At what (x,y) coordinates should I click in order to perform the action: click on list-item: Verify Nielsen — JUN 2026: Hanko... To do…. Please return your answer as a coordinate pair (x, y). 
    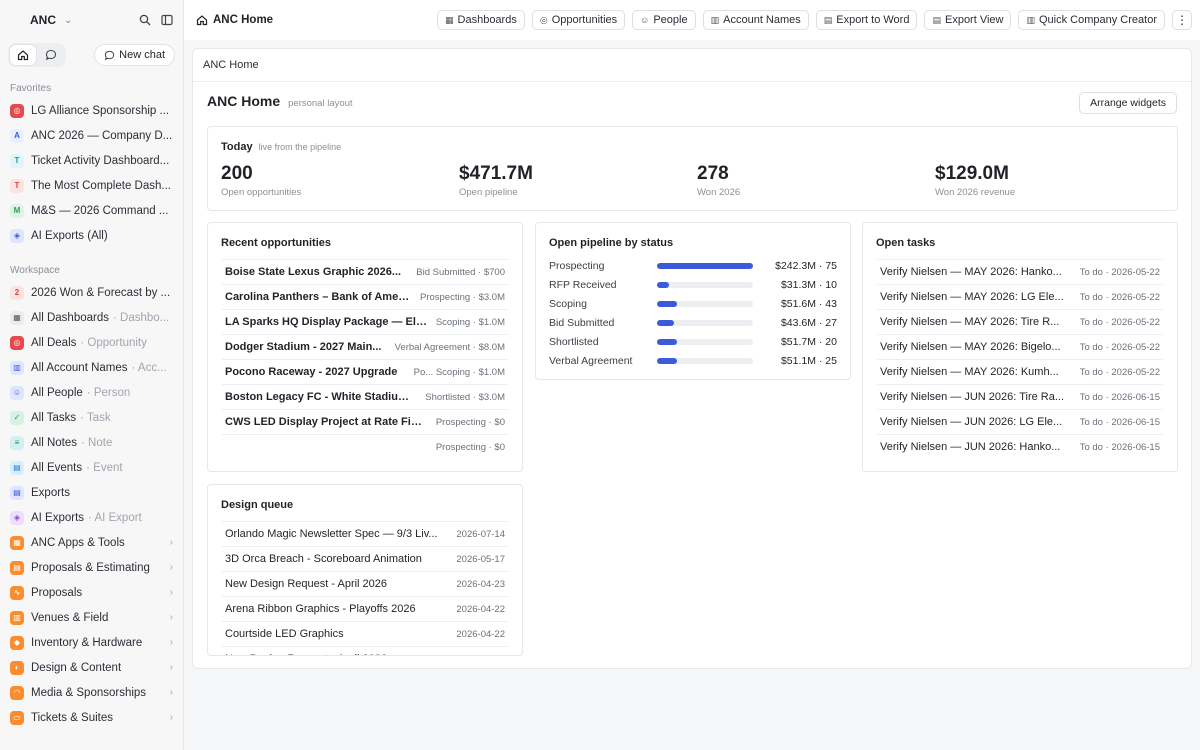
    Looking at the image, I should click on (1020, 446).